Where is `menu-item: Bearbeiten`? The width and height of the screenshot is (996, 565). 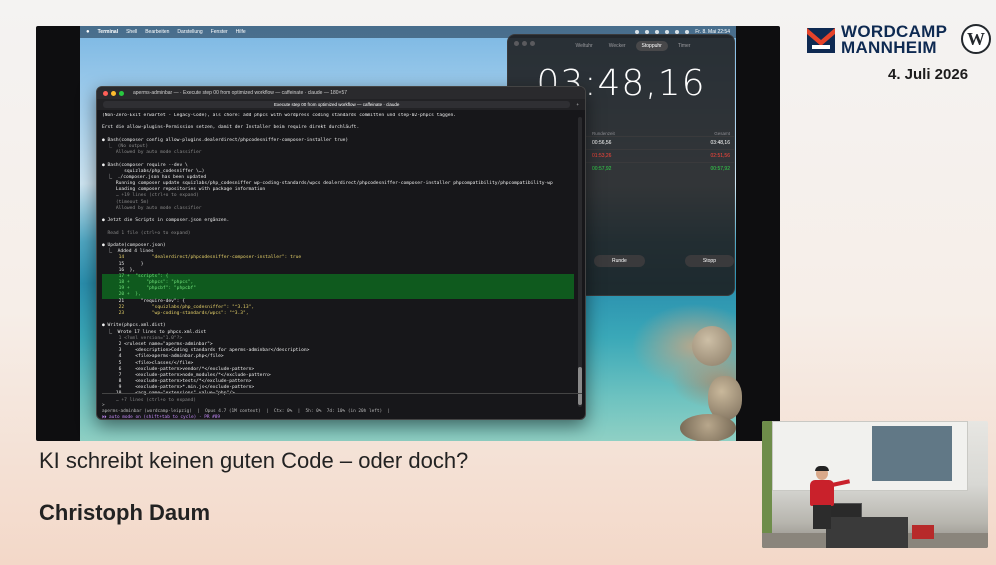 menu-item: Bearbeiten is located at coordinates (157, 32).